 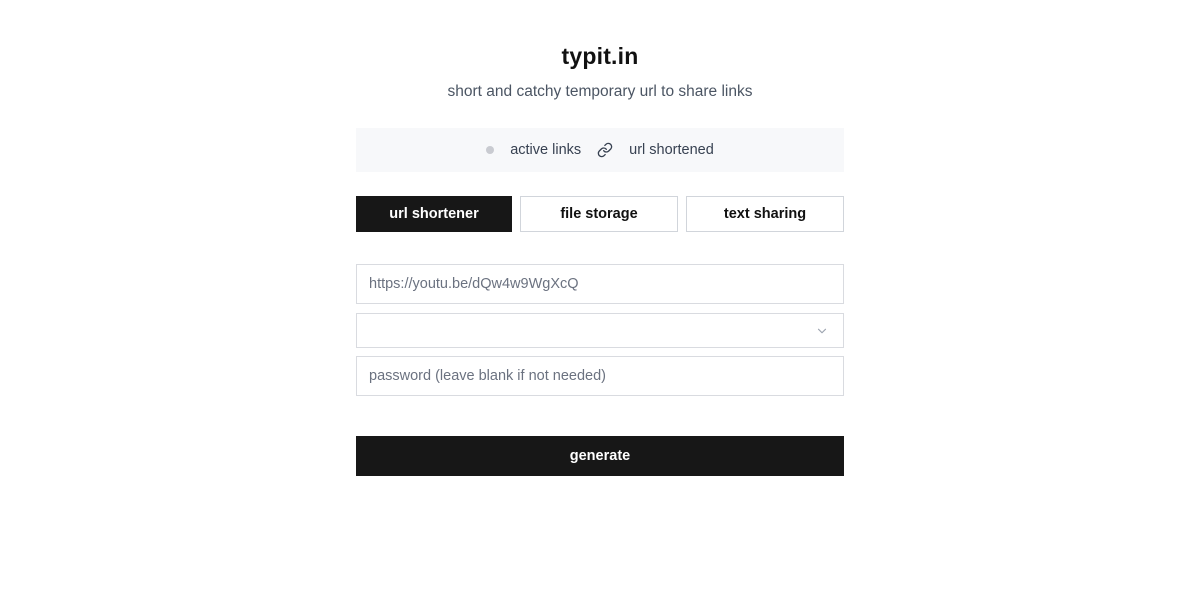 I want to click on active-links-stat: active links, so click(x=533, y=150).